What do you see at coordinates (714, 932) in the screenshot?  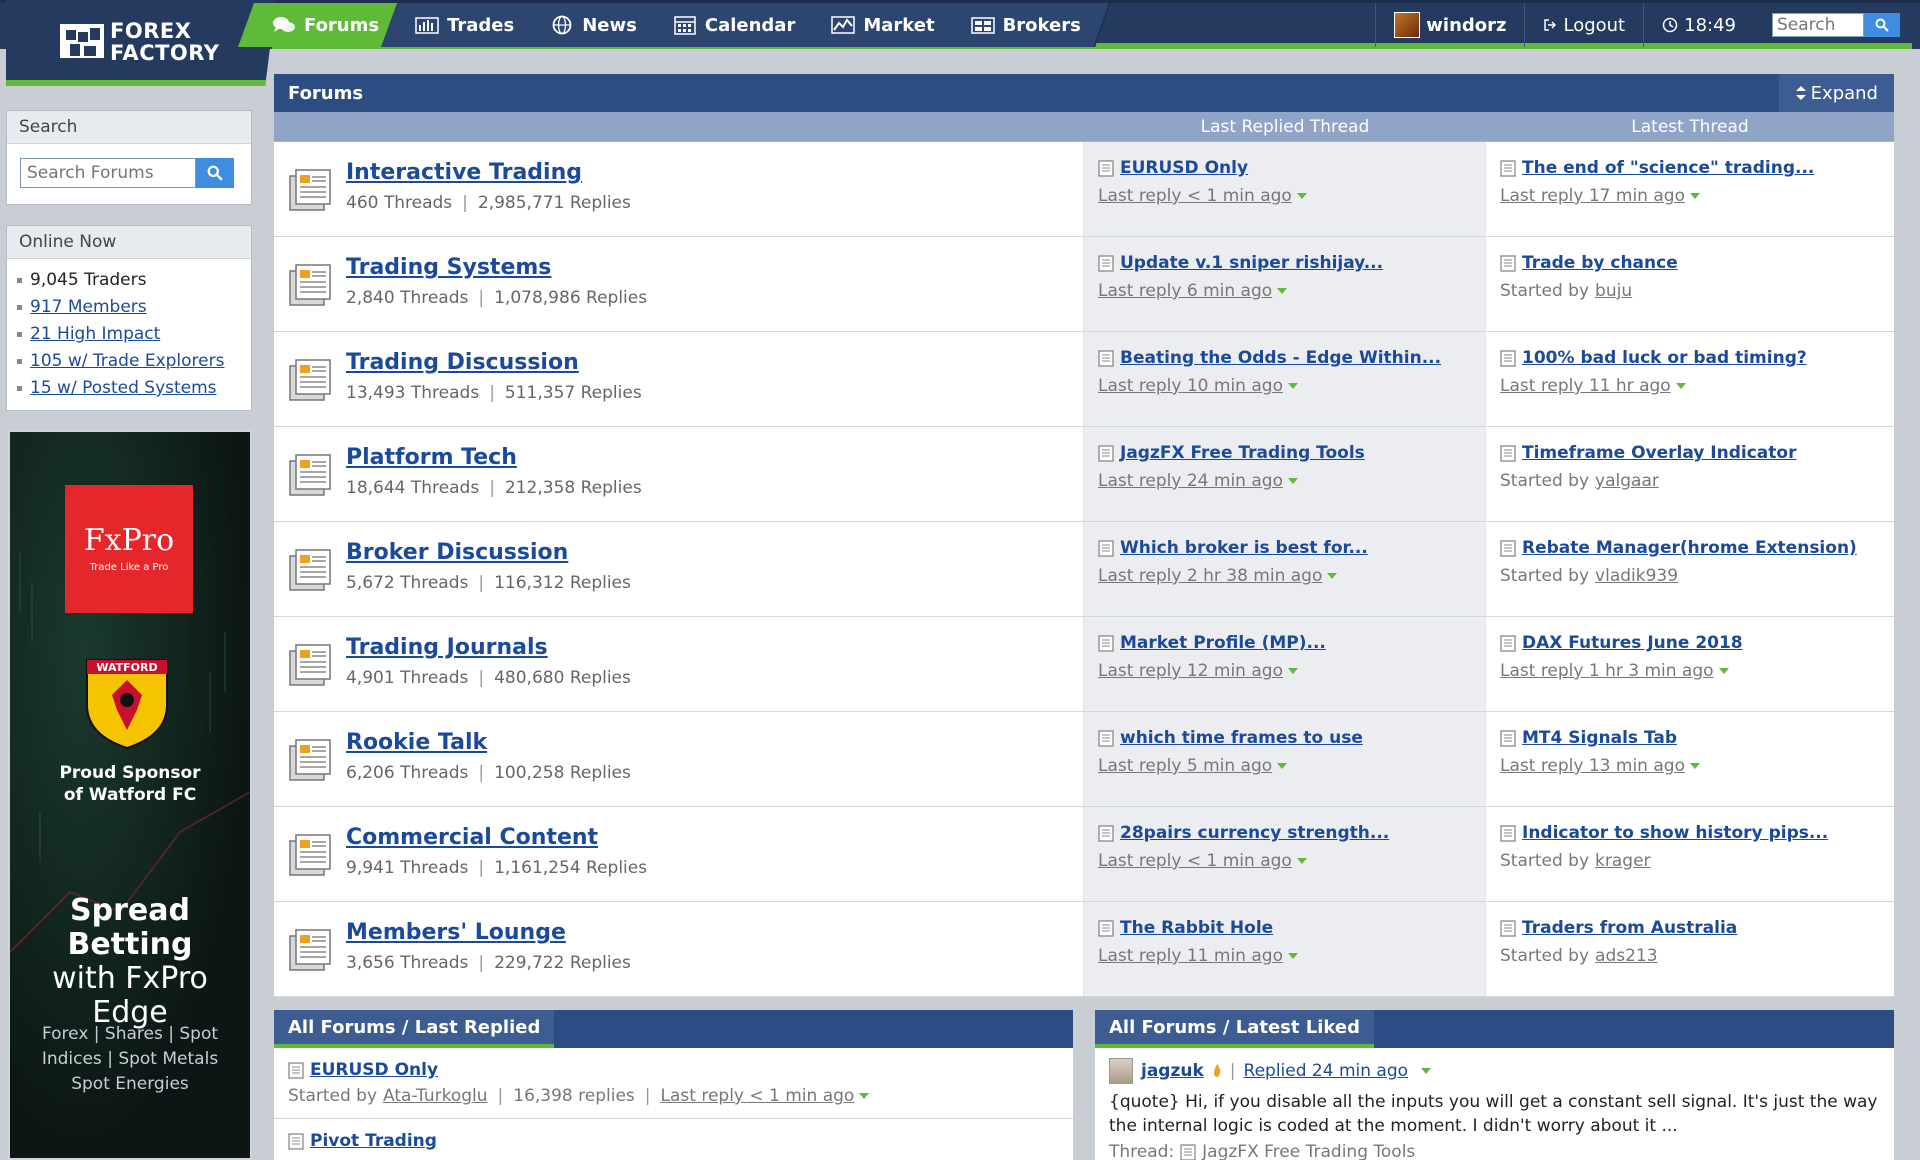 I see `forum-title-link: Members' Lounge` at bounding box center [714, 932].